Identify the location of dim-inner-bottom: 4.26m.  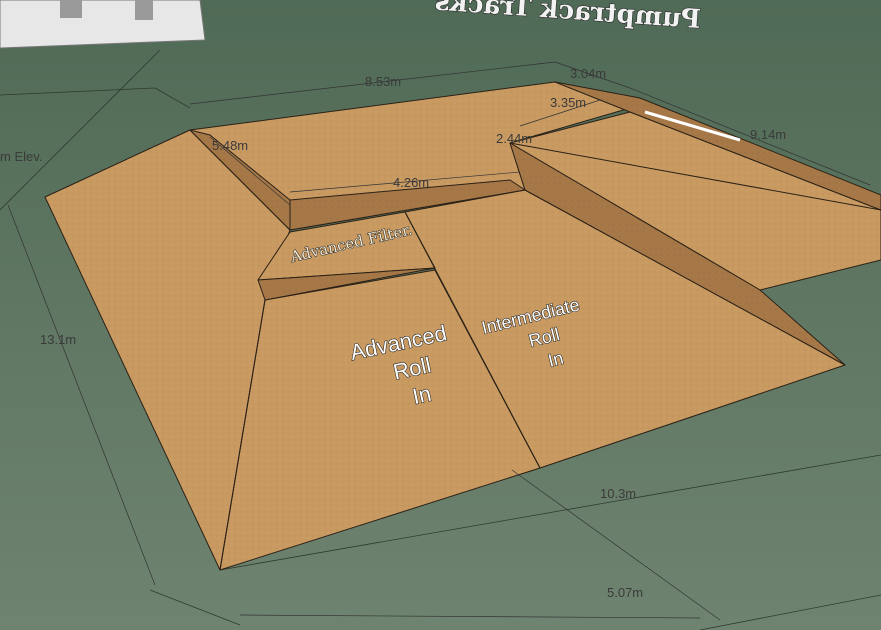
(411, 182).